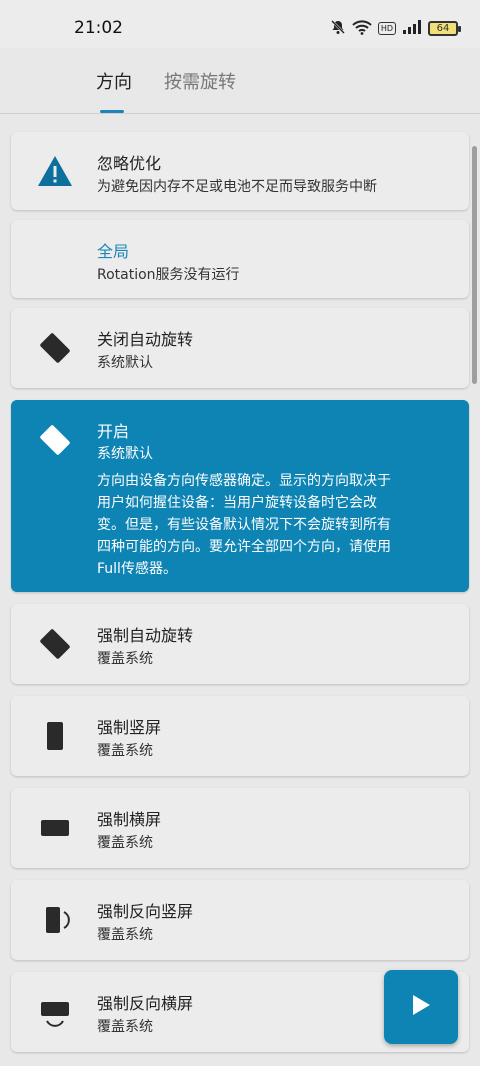 The image size is (480, 1066). What do you see at coordinates (240, 736) in the screenshot?
I see `force-portrait-card: 强制竖屏 覆盖系统` at bounding box center [240, 736].